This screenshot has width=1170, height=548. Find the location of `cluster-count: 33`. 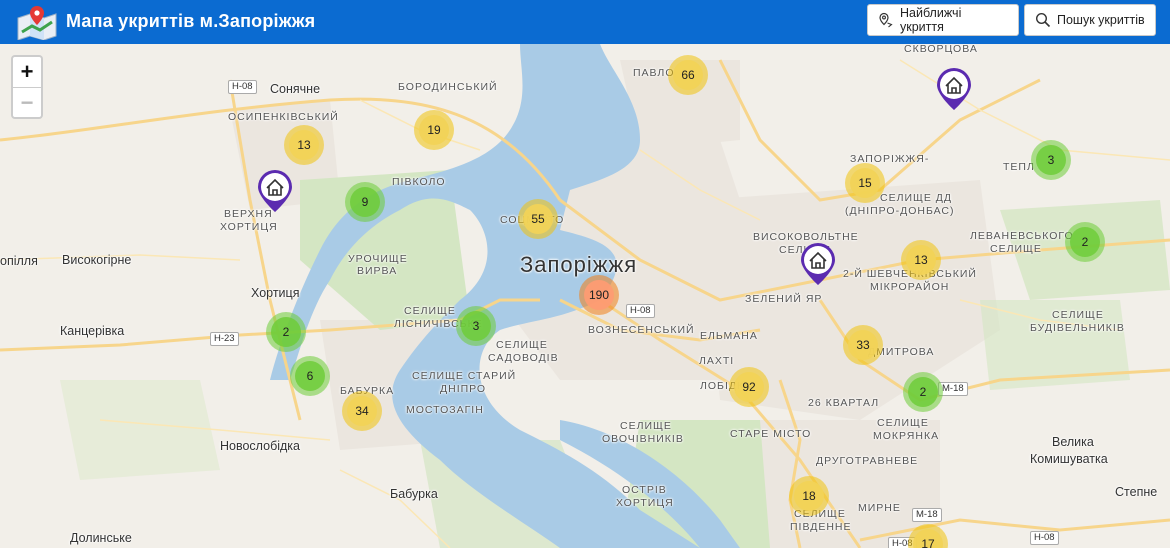

cluster-count: 33 is located at coordinates (863, 345).